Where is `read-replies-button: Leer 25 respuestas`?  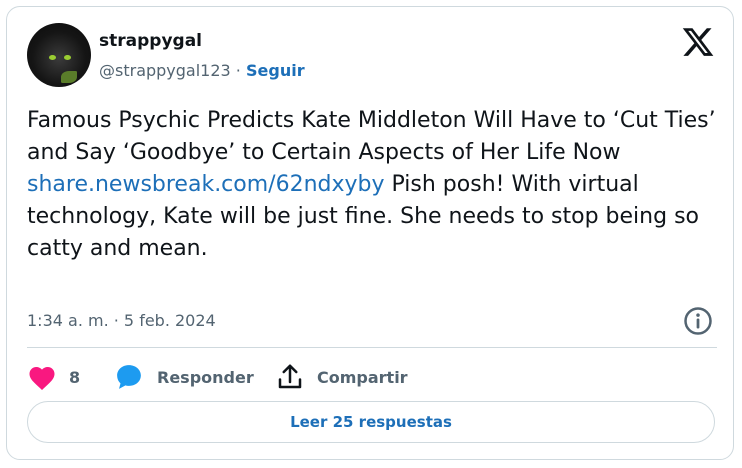
read-replies-button: Leer 25 respuestas is located at coordinates (371, 422).